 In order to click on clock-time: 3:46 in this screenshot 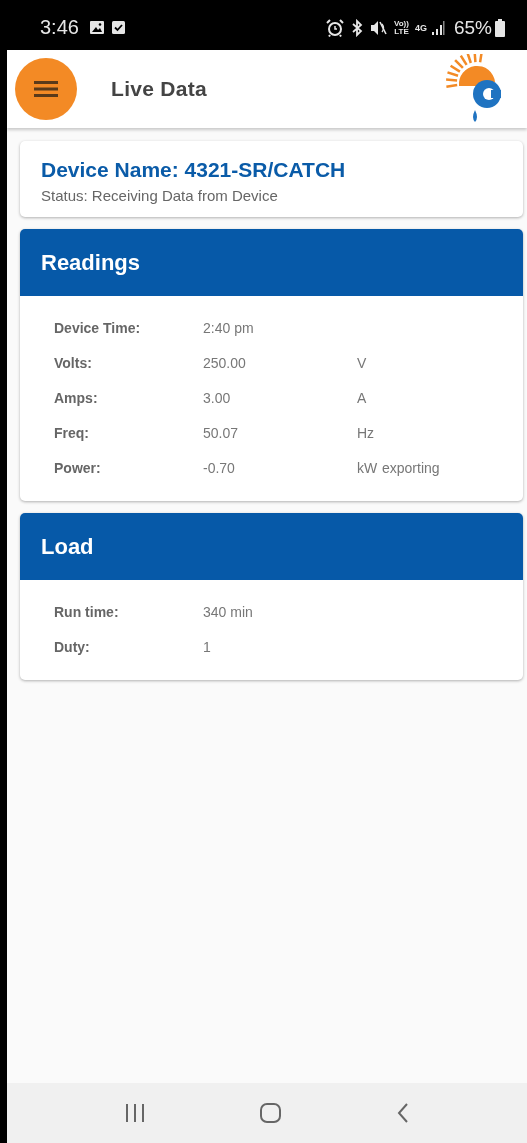, I will do `click(59, 27)`.